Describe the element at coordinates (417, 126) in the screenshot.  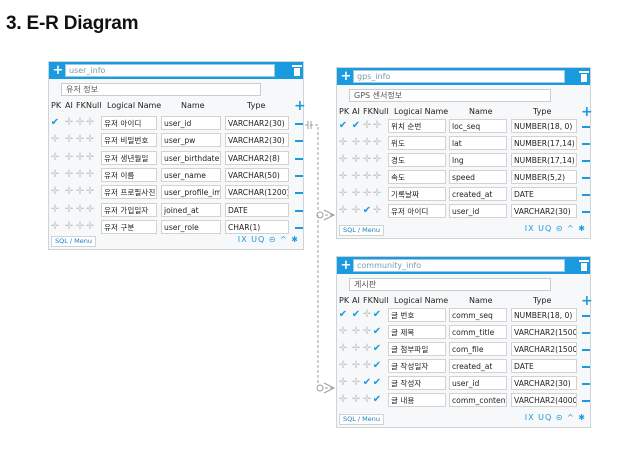
I see `logical-name-field: 위치 순번` at that location.